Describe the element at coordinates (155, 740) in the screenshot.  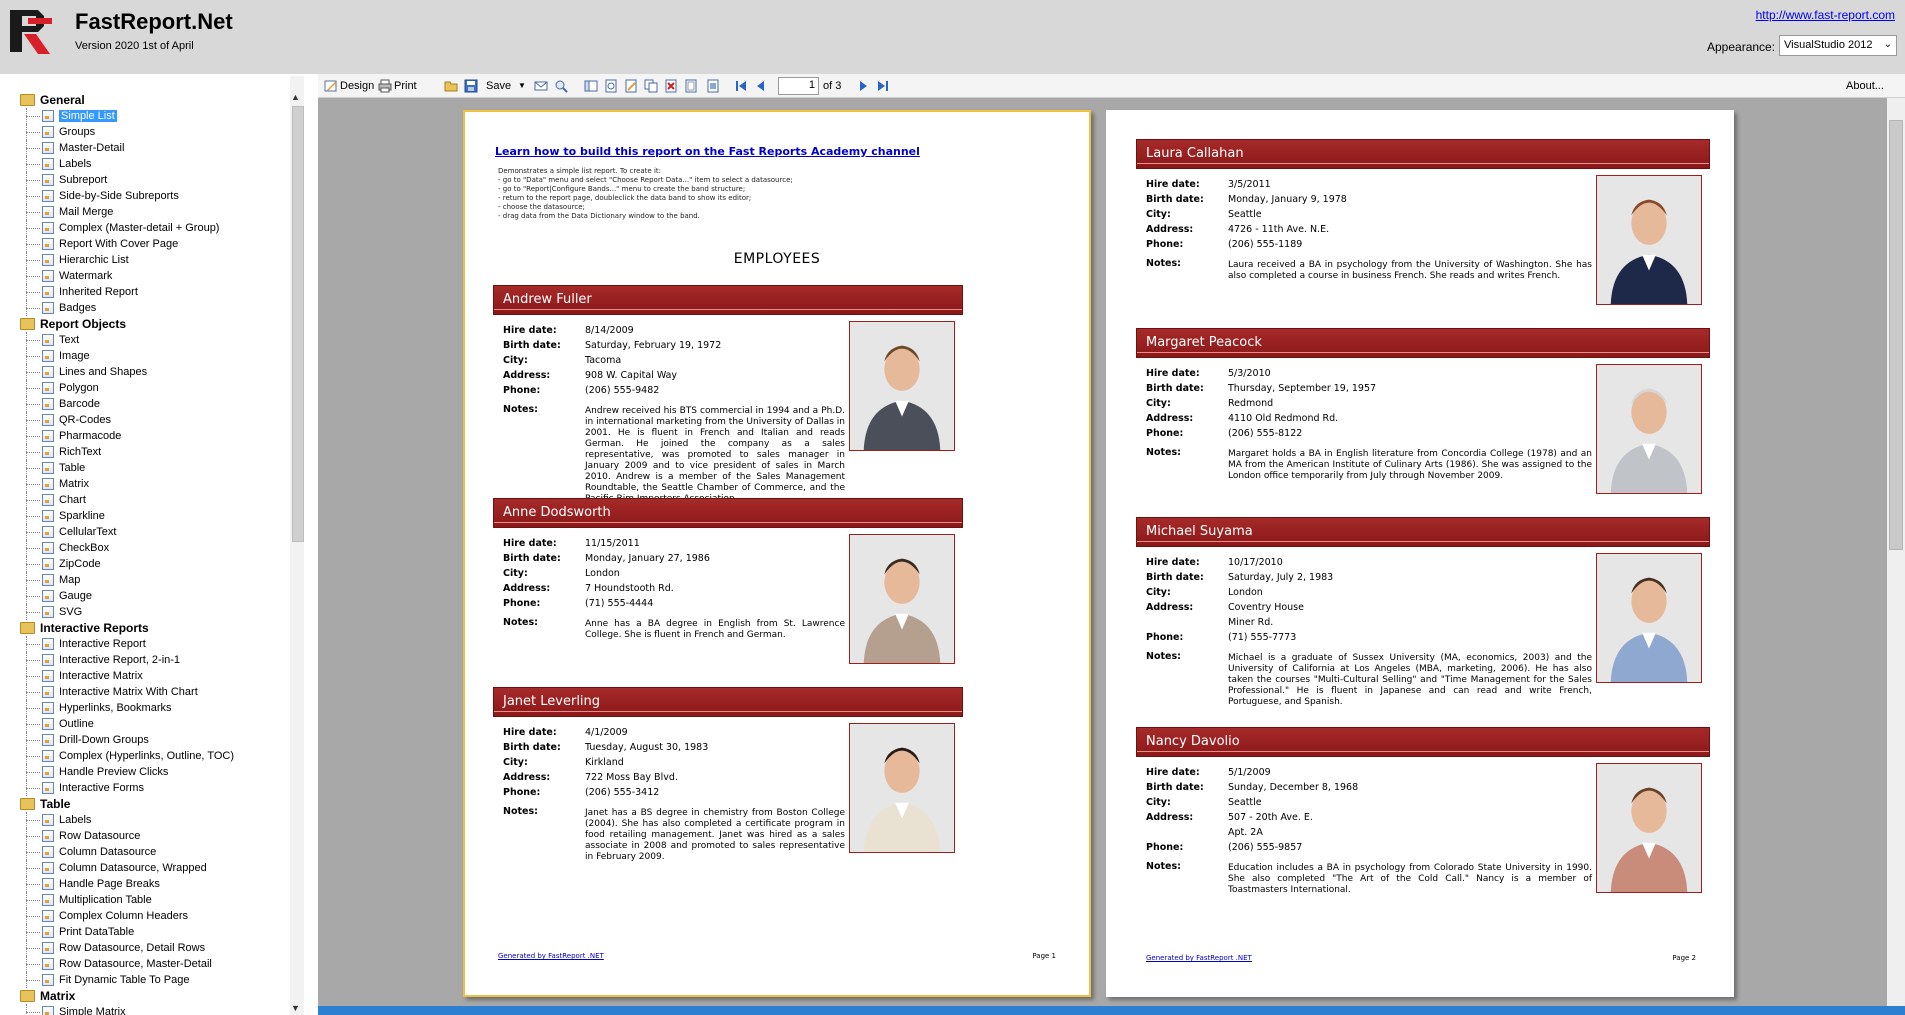
I see `tree-item: Drill-Down Groups` at that location.